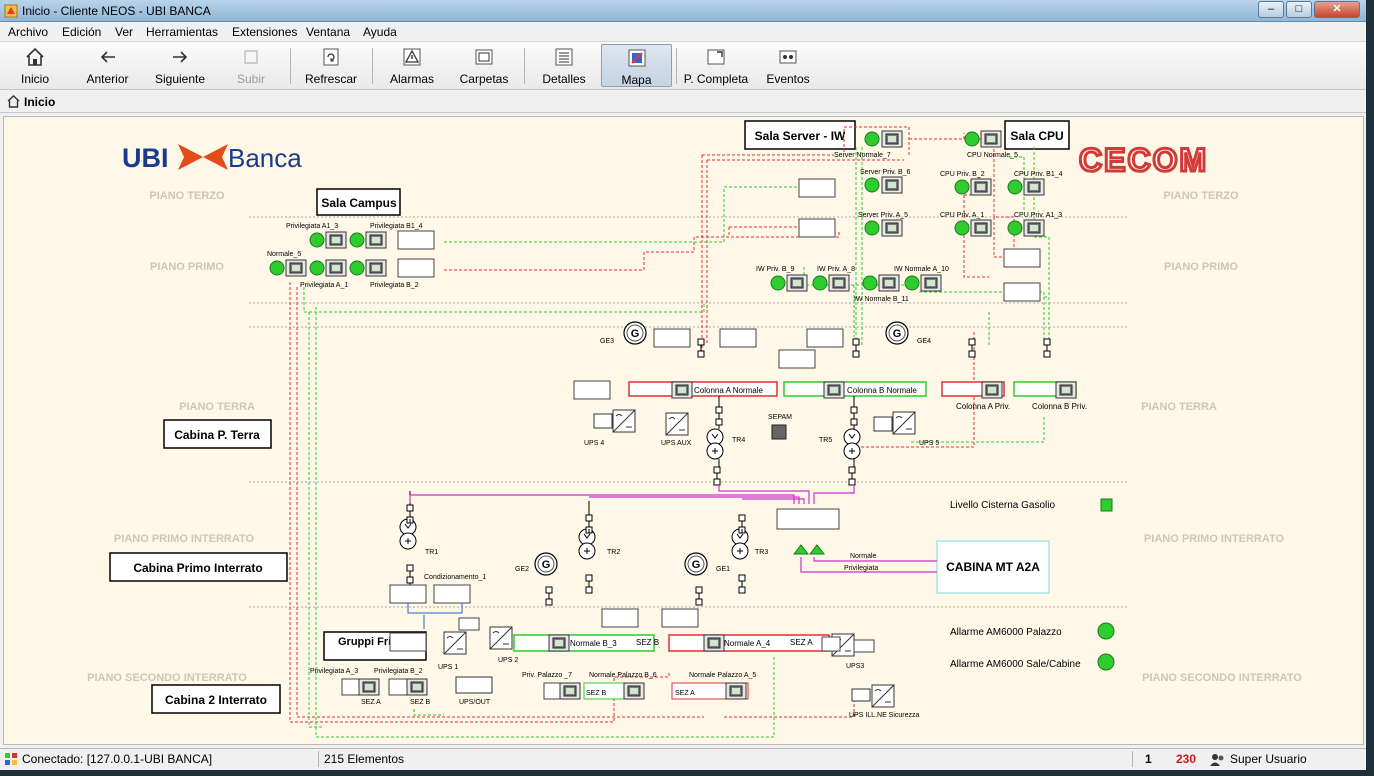 The height and width of the screenshot is (776, 1374). What do you see at coordinates (1214, 539) in the screenshot?
I see `floor-label-right-primo-interrato: PIANO PRIMO INTERRATO` at bounding box center [1214, 539].